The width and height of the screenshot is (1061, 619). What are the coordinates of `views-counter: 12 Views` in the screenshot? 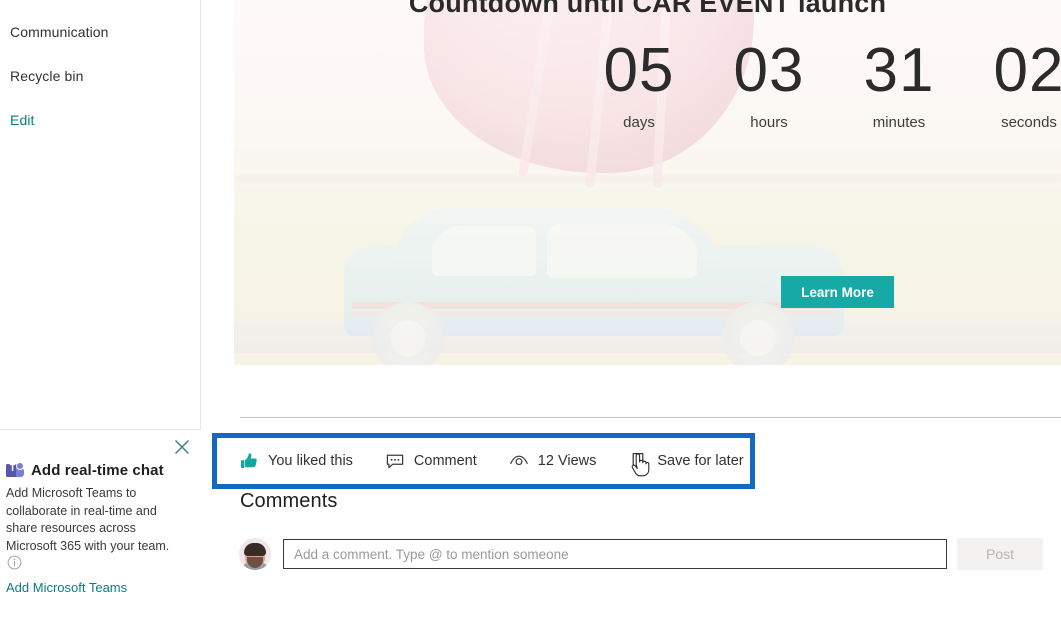 It's located at (553, 461).